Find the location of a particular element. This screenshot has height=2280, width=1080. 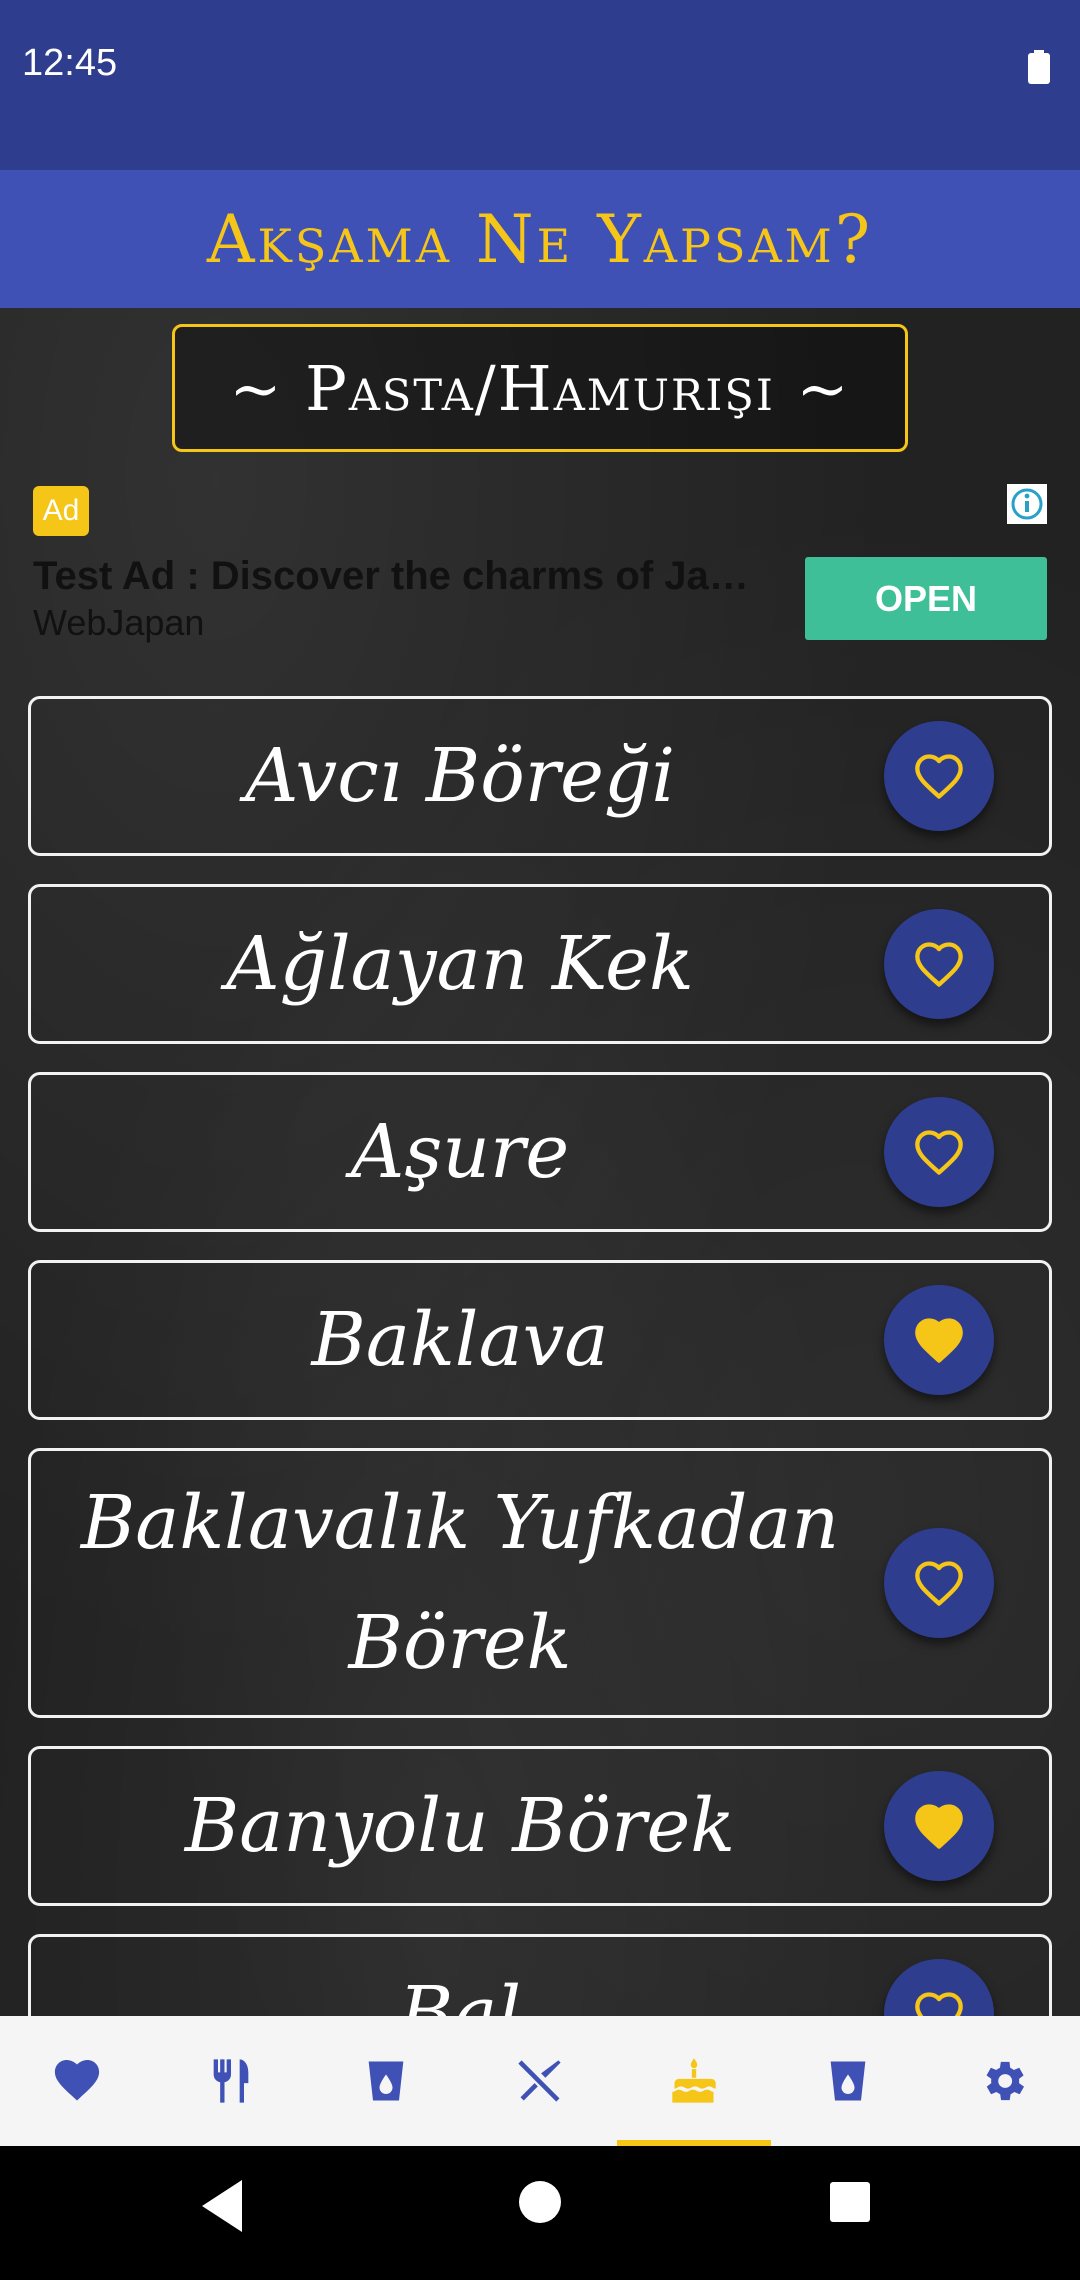

recipe-card: Aşure is located at coordinates (540, 1152).